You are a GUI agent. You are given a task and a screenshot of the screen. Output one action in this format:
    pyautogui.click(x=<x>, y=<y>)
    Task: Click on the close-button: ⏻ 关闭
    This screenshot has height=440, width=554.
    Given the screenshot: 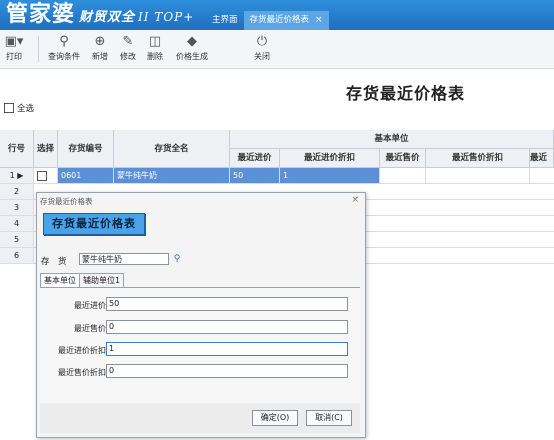 What is the action you would take?
    pyautogui.click(x=262, y=47)
    